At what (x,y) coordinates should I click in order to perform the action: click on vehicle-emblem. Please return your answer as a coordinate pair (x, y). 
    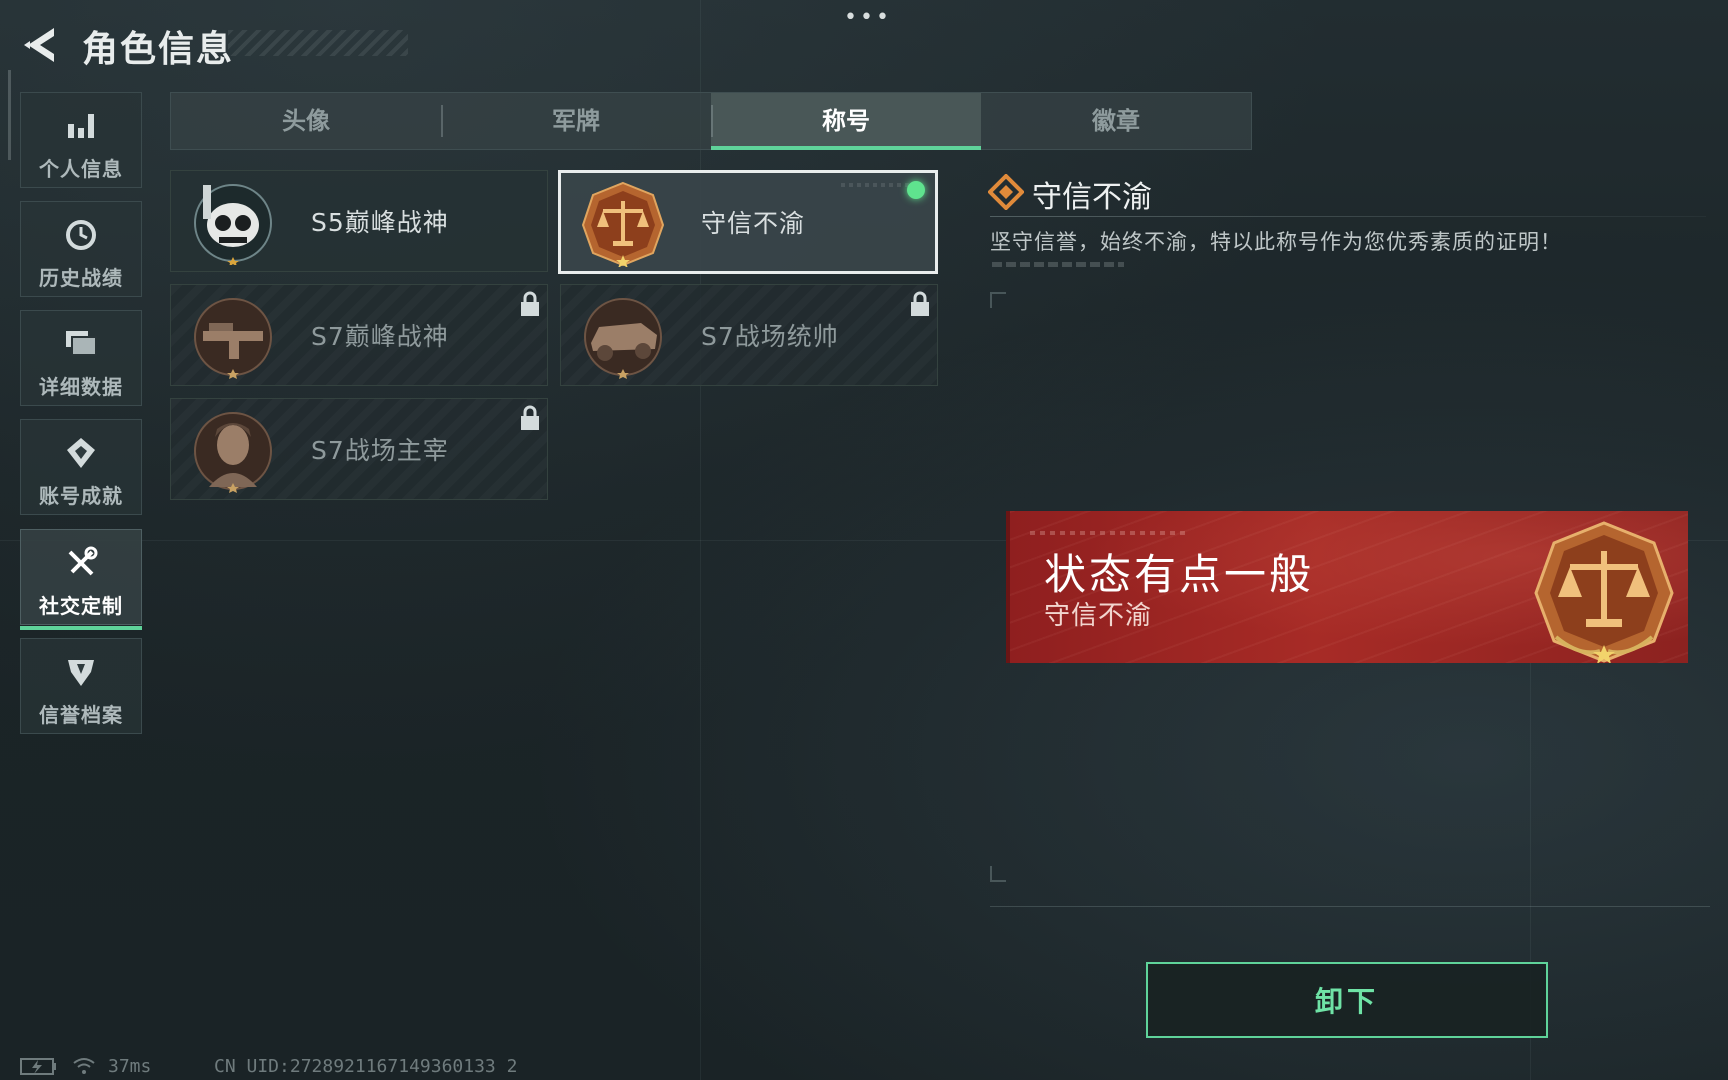
    Looking at the image, I should click on (623, 338).